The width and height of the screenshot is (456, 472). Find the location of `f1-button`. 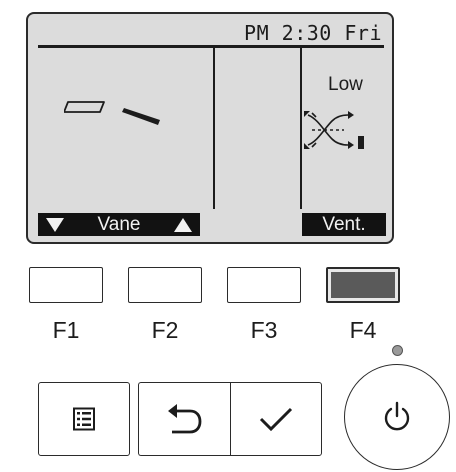

f1-button is located at coordinates (66, 285).